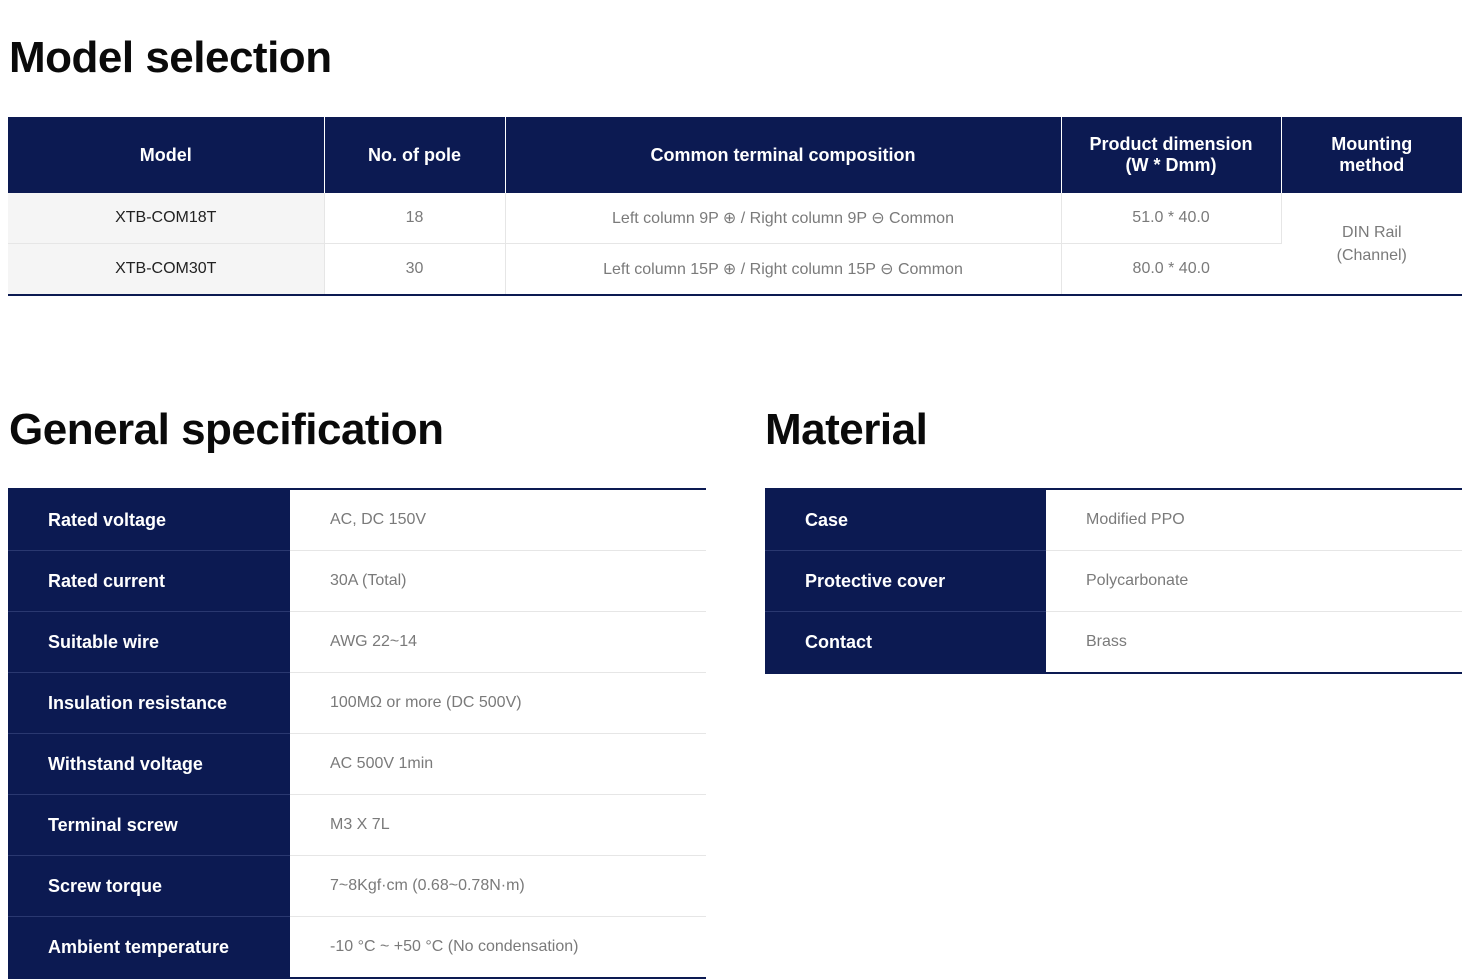  I want to click on spec-value: -10 °C ~ +50 °C (No condensation), so click(454, 946).